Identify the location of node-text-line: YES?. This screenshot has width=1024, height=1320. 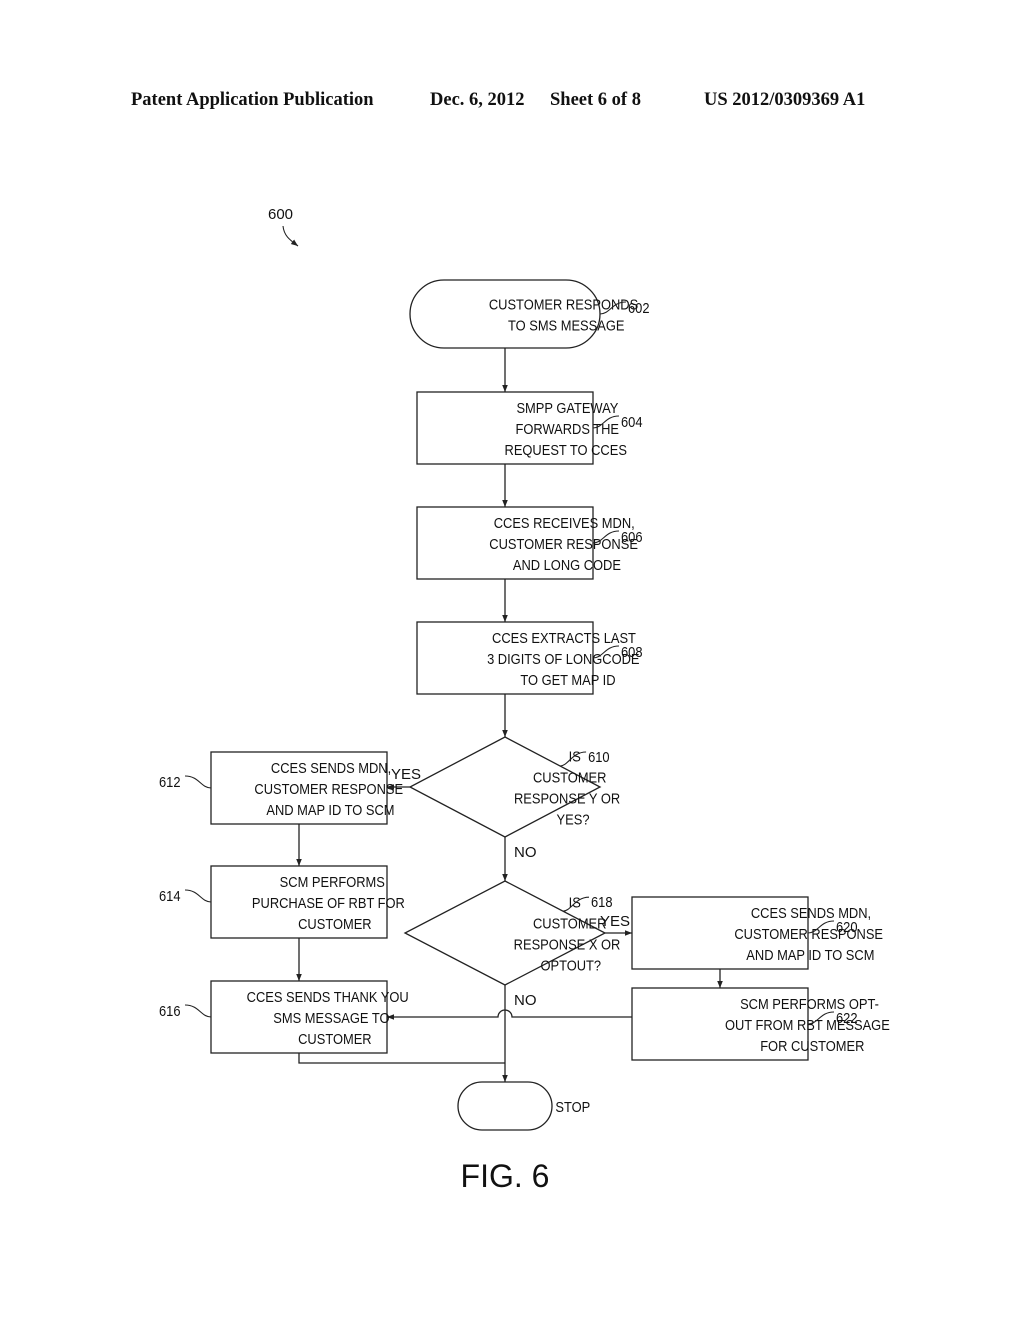
(573, 819).